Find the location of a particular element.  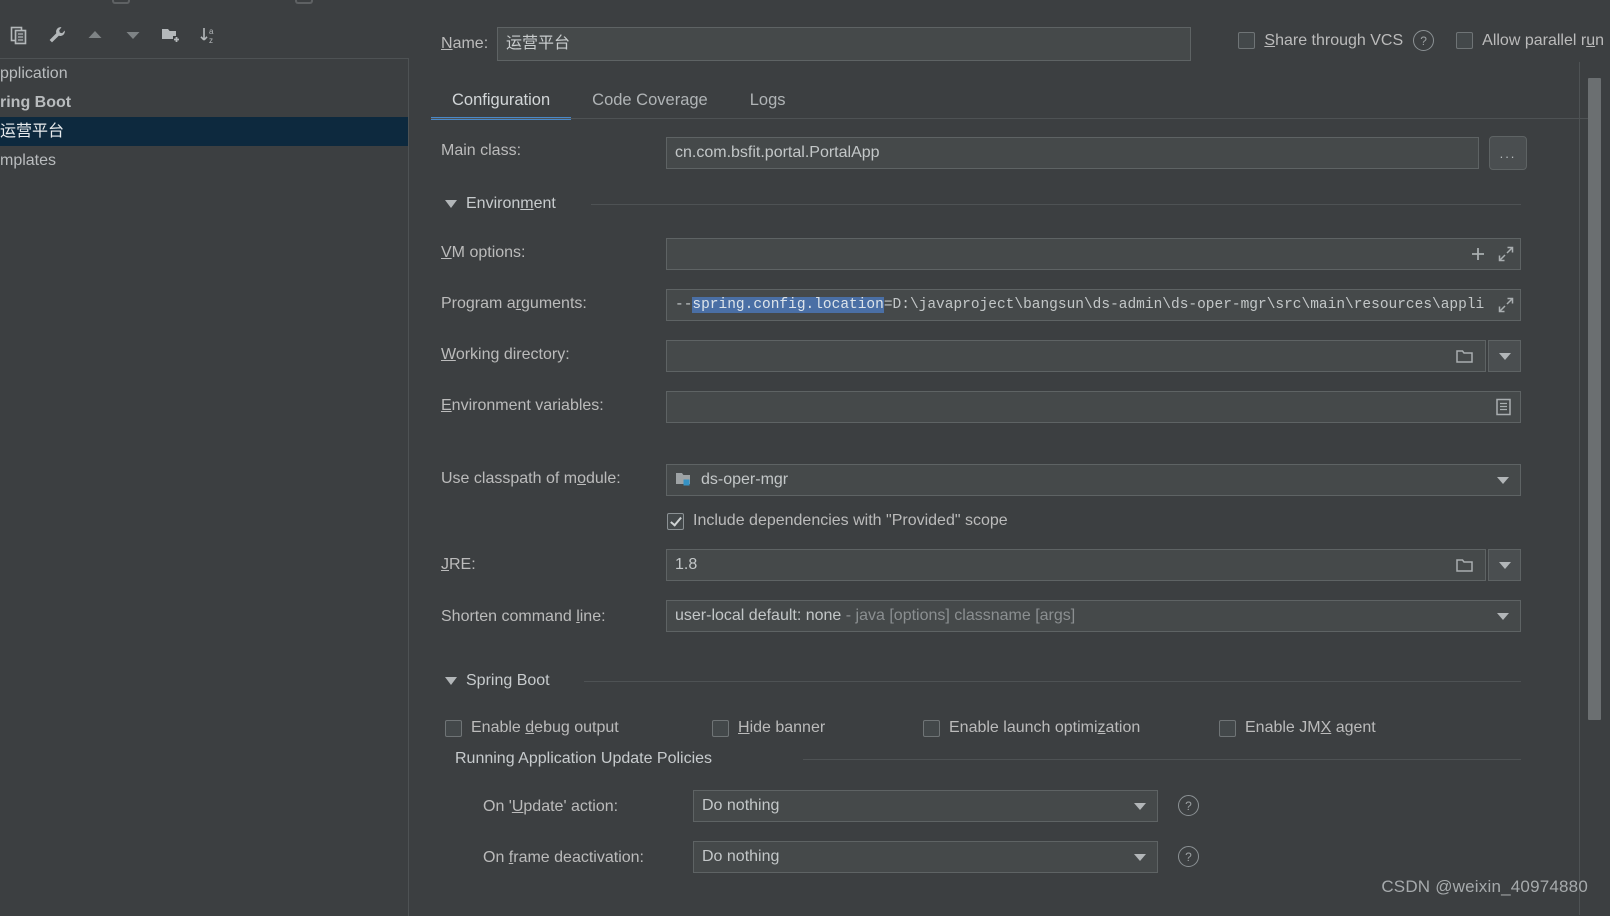

environment-section-title: Environment is located at coordinates (511, 203).